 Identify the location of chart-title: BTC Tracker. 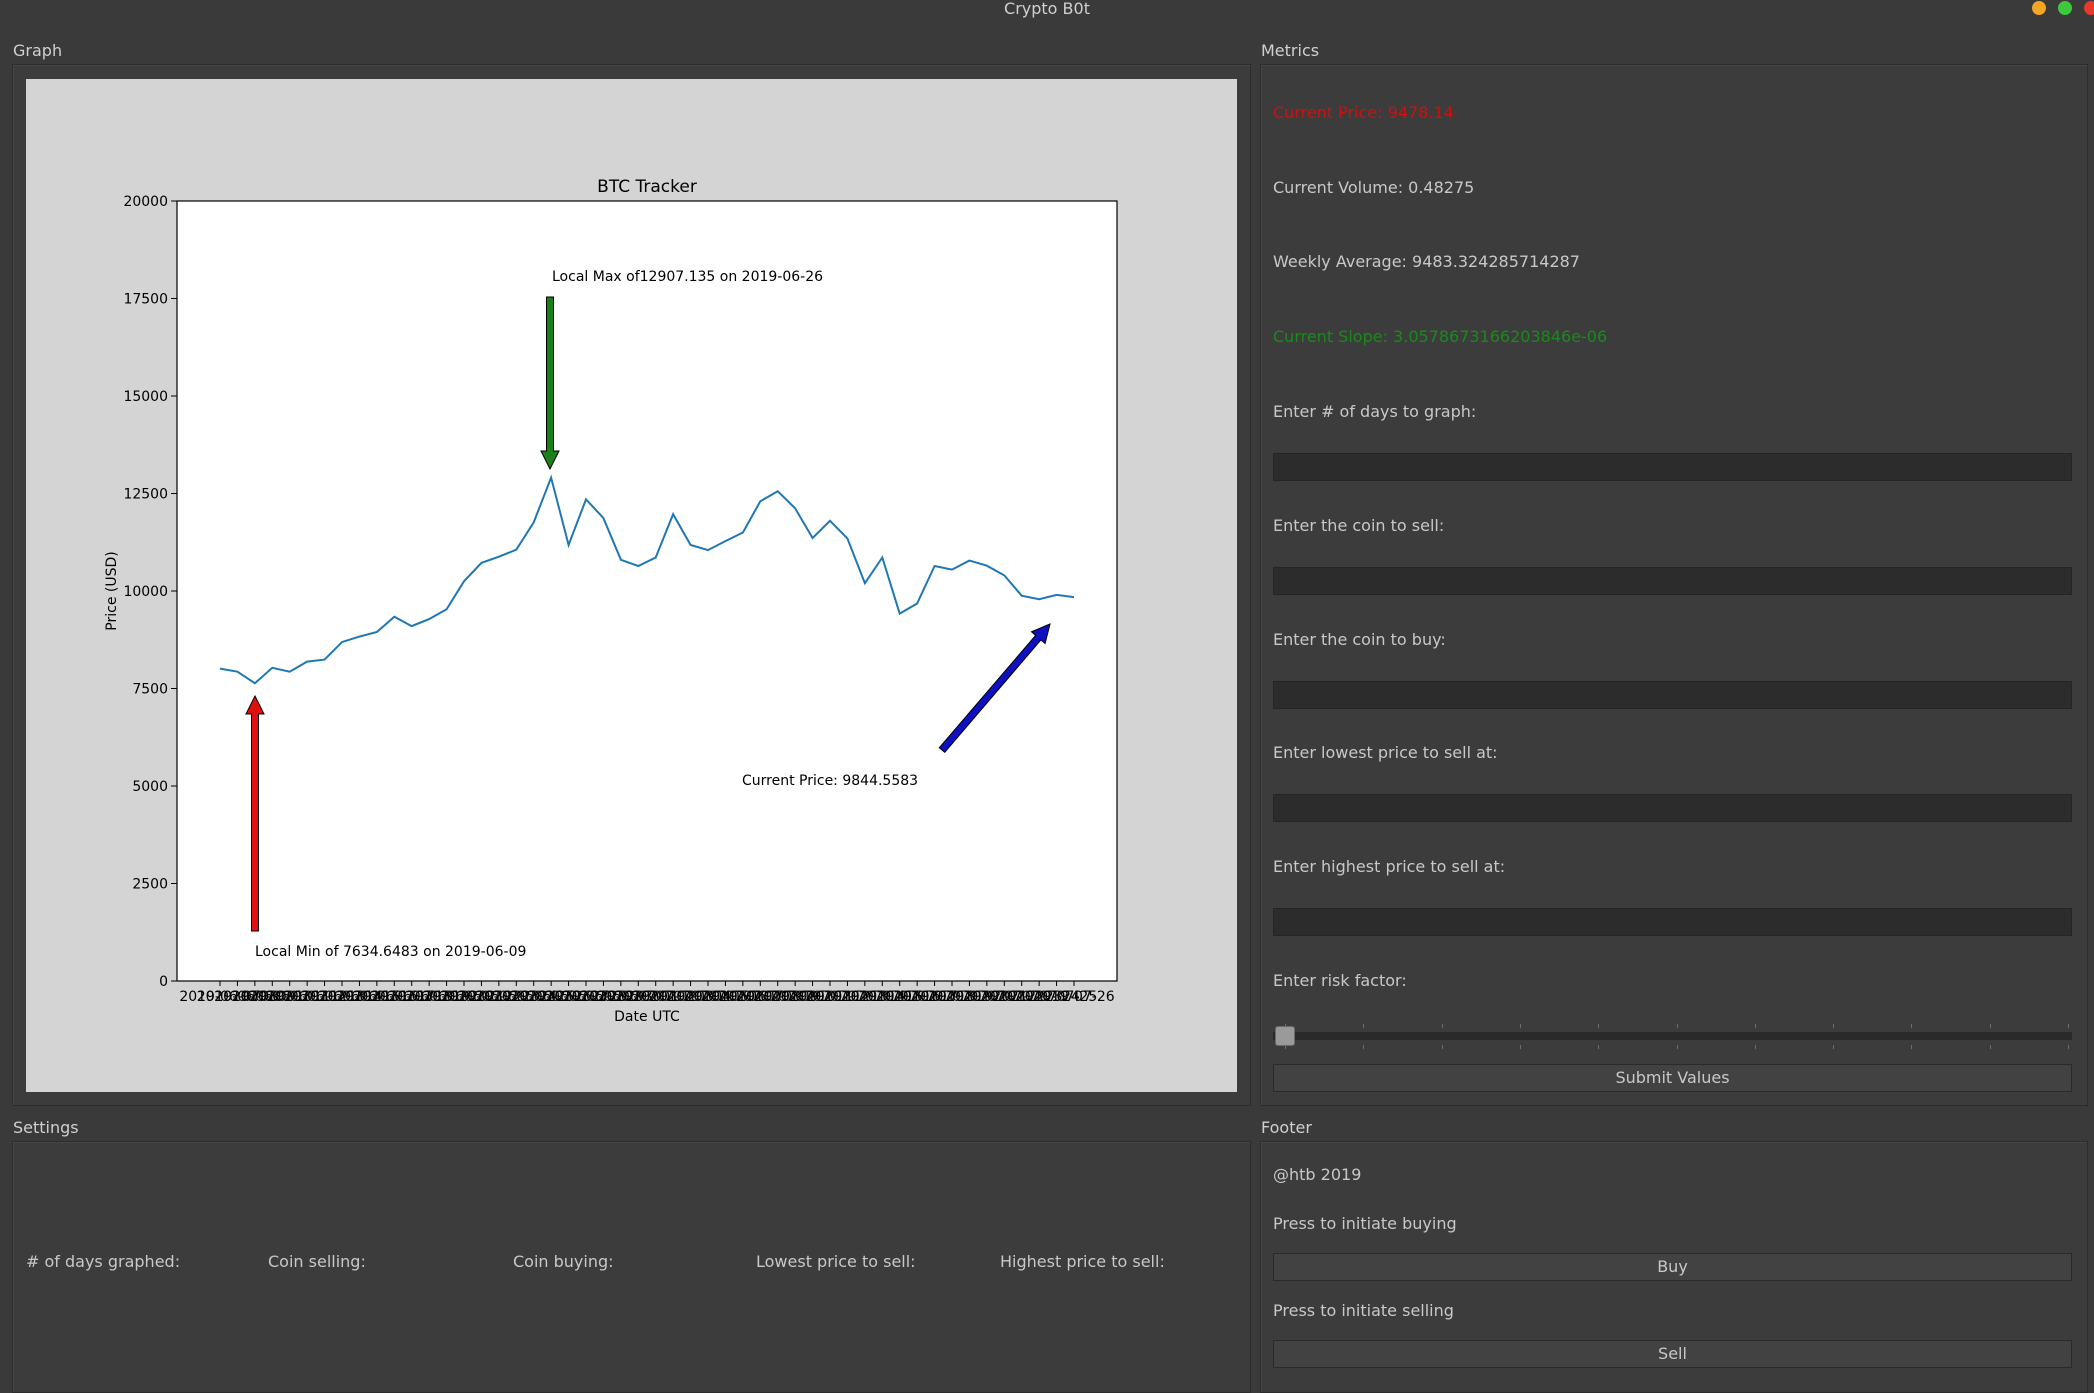
(647, 187).